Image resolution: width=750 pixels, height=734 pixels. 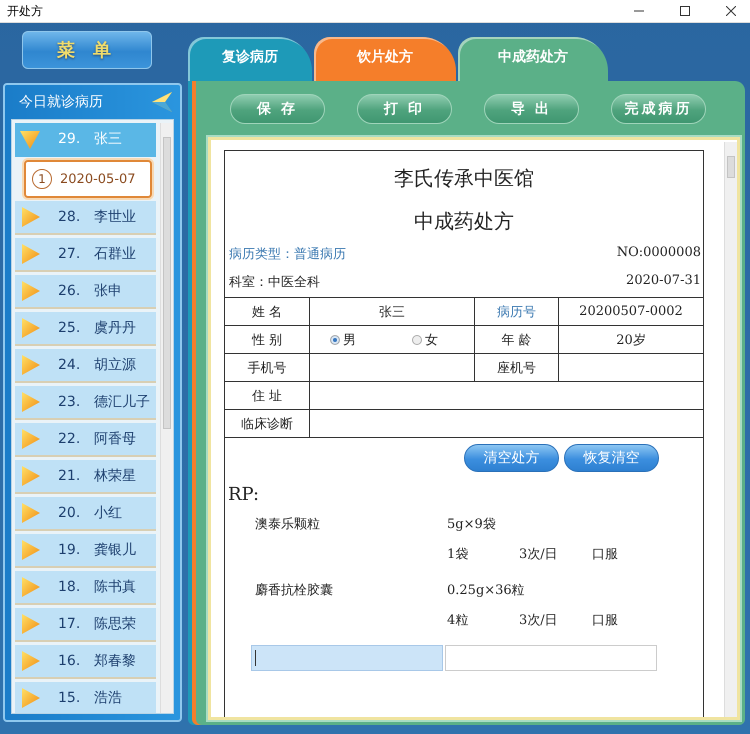 What do you see at coordinates (486, 590) in the screenshot?
I see `medicine-spec: 0.25g×36粒` at bounding box center [486, 590].